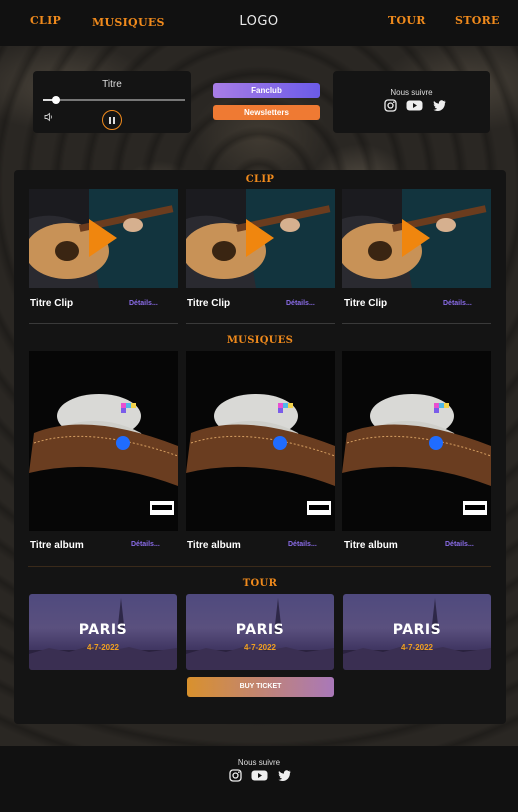 This screenshot has height=812, width=518. I want to click on tour-date-card-1: PARIS 4-7-2022, so click(103, 632).